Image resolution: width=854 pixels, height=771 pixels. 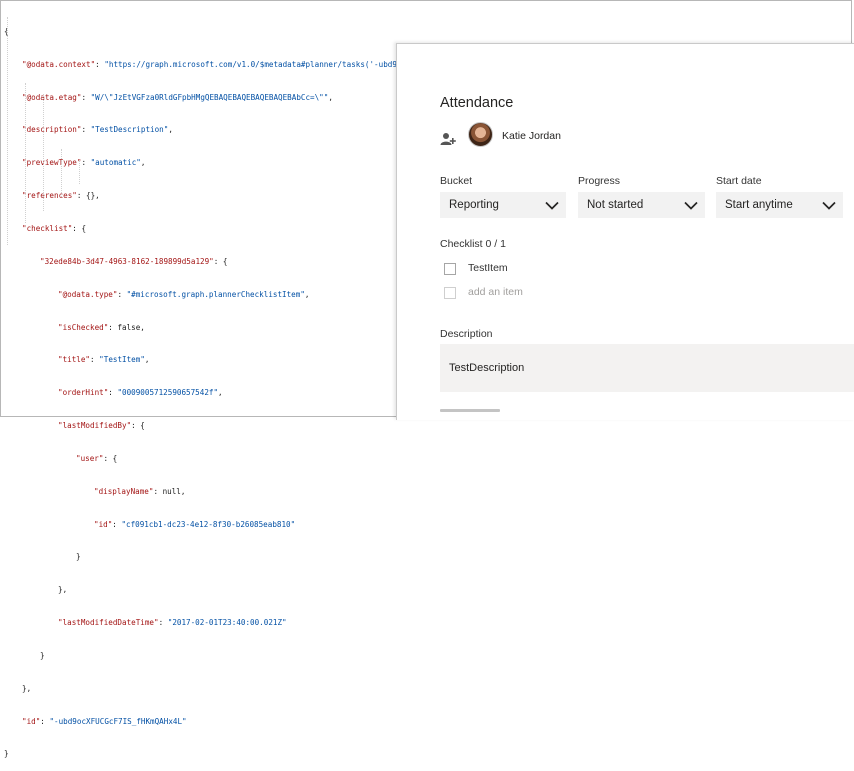 What do you see at coordinates (466, 334) in the screenshot?
I see `description-label: Description` at bounding box center [466, 334].